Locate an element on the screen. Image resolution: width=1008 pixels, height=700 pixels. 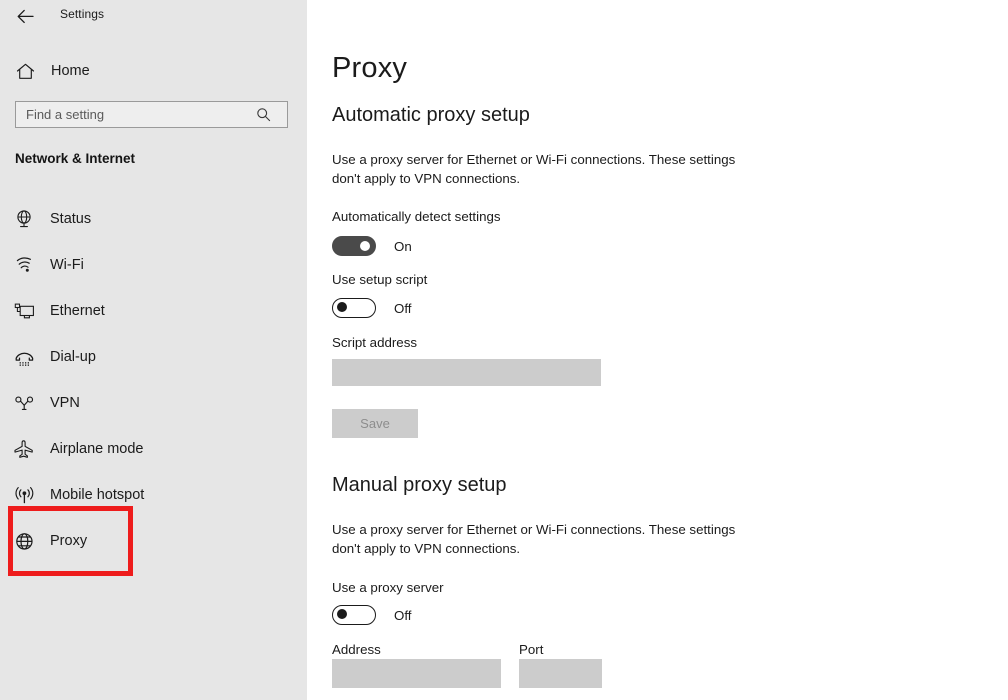
sidebar-item-ethernet: Ethernet is located at coordinates (145, 311).